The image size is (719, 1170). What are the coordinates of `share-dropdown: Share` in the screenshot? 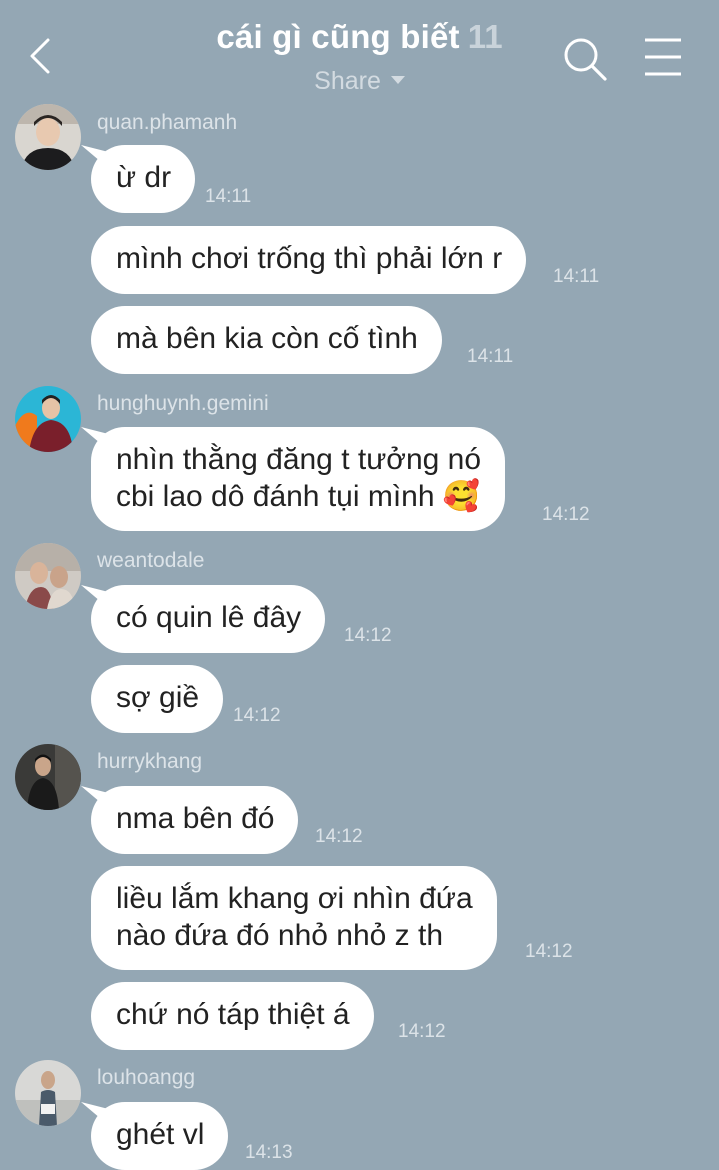 It's located at (359, 81).